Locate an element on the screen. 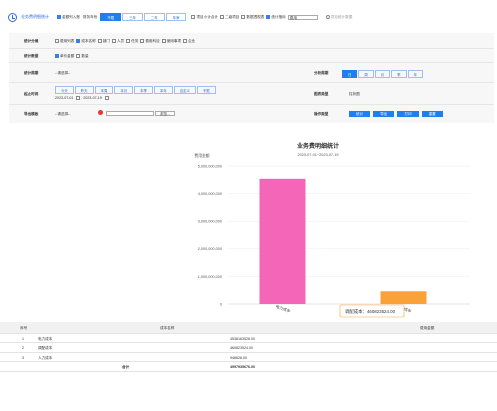 The height and width of the screenshot is (411, 497). date-to: 2023-07-19 is located at coordinates (92, 98).